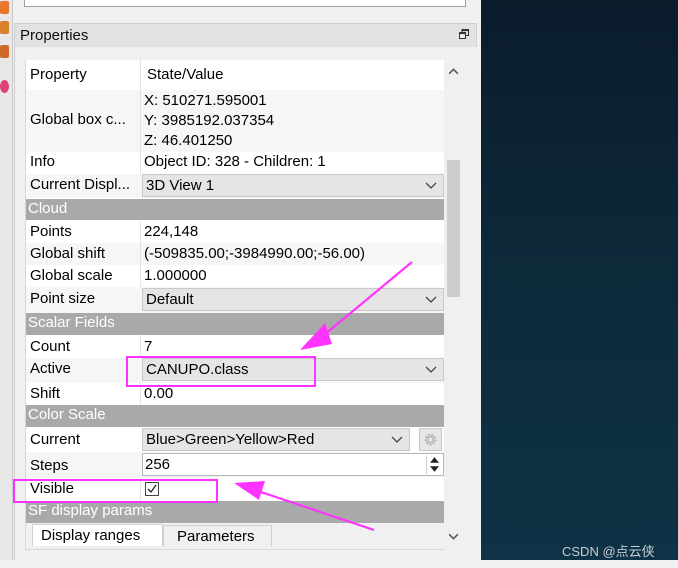  Describe the element at coordinates (115, 491) in the screenshot. I see `annotation-box-visible` at that location.